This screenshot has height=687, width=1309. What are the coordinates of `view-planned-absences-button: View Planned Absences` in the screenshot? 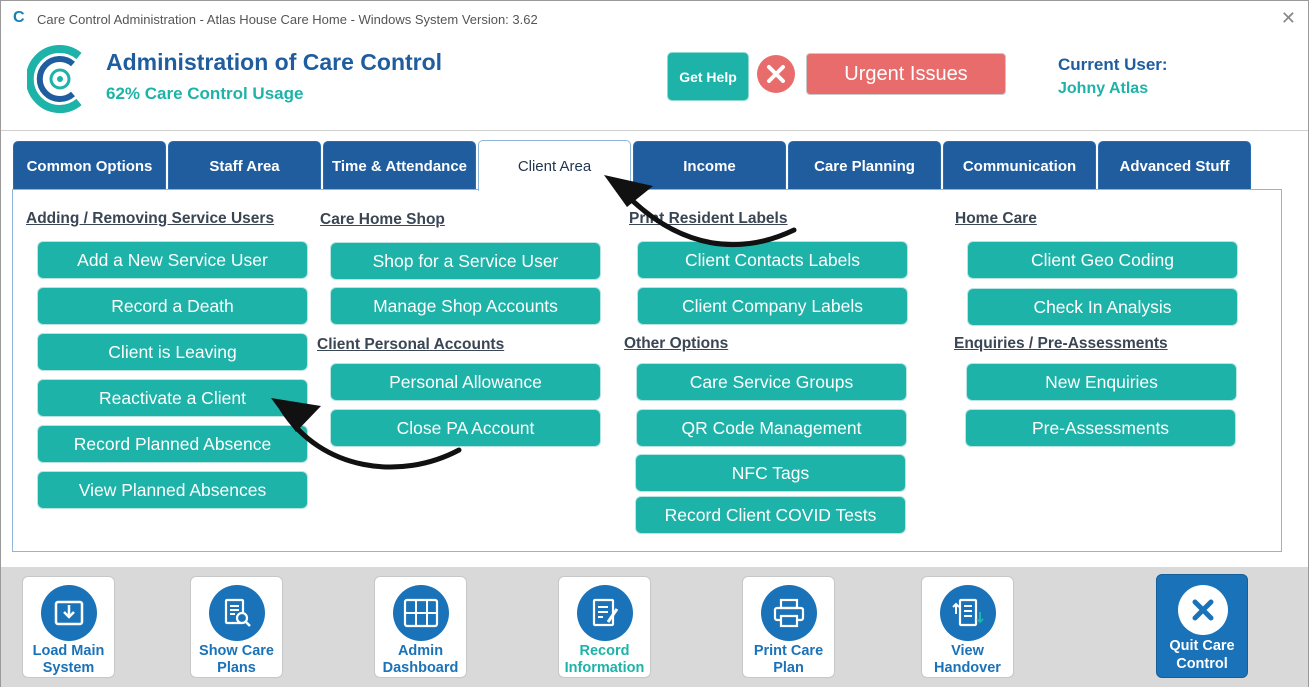 It's located at (172, 490).